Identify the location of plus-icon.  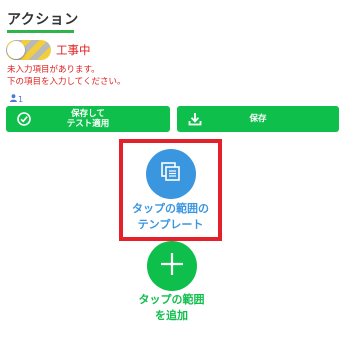
(172, 266).